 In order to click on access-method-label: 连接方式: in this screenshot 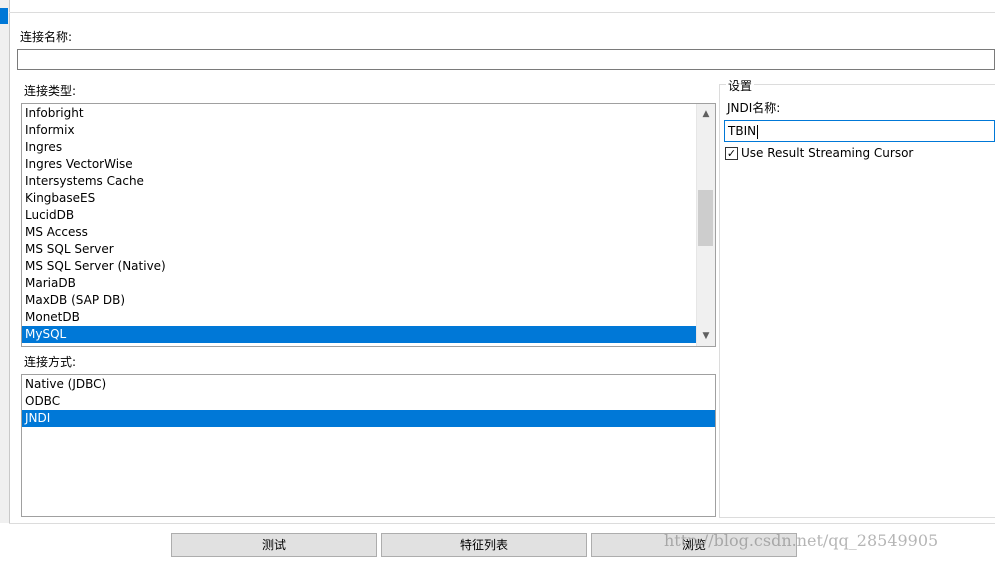, I will do `click(50, 362)`.